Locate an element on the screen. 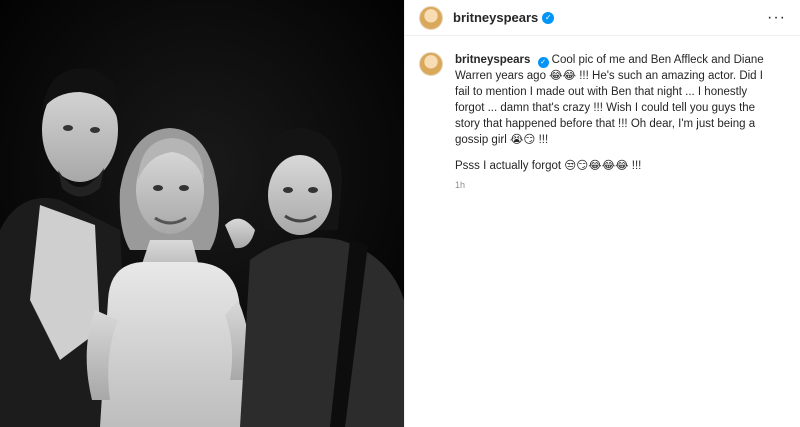 Image resolution: width=800 pixels, height=427 pixels. header-username: britneyspears is located at coordinates (495, 17).